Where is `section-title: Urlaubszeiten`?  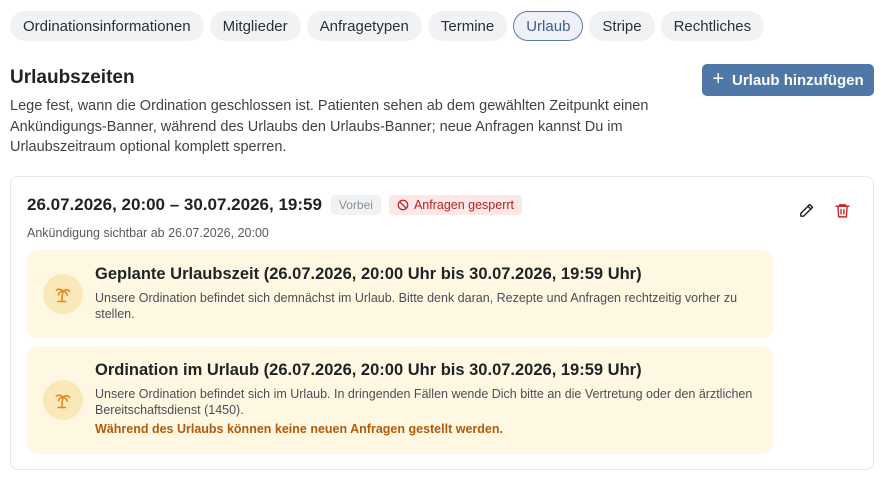 section-title: Urlaubszeiten is located at coordinates (72, 77).